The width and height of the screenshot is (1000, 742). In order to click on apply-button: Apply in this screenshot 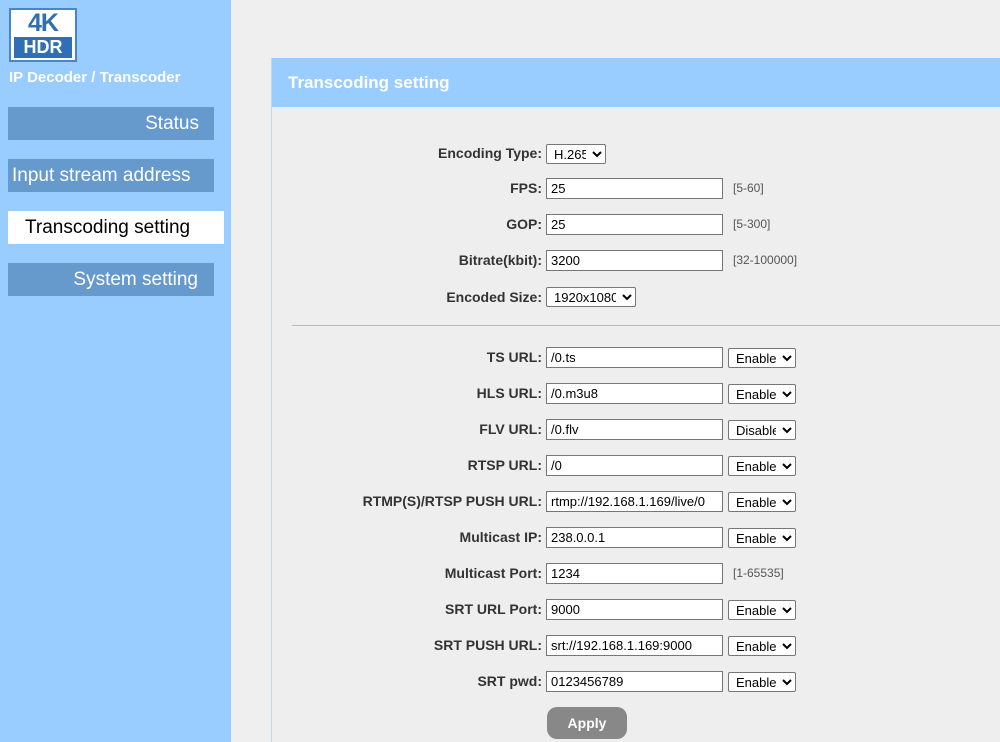, I will do `click(587, 723)`.